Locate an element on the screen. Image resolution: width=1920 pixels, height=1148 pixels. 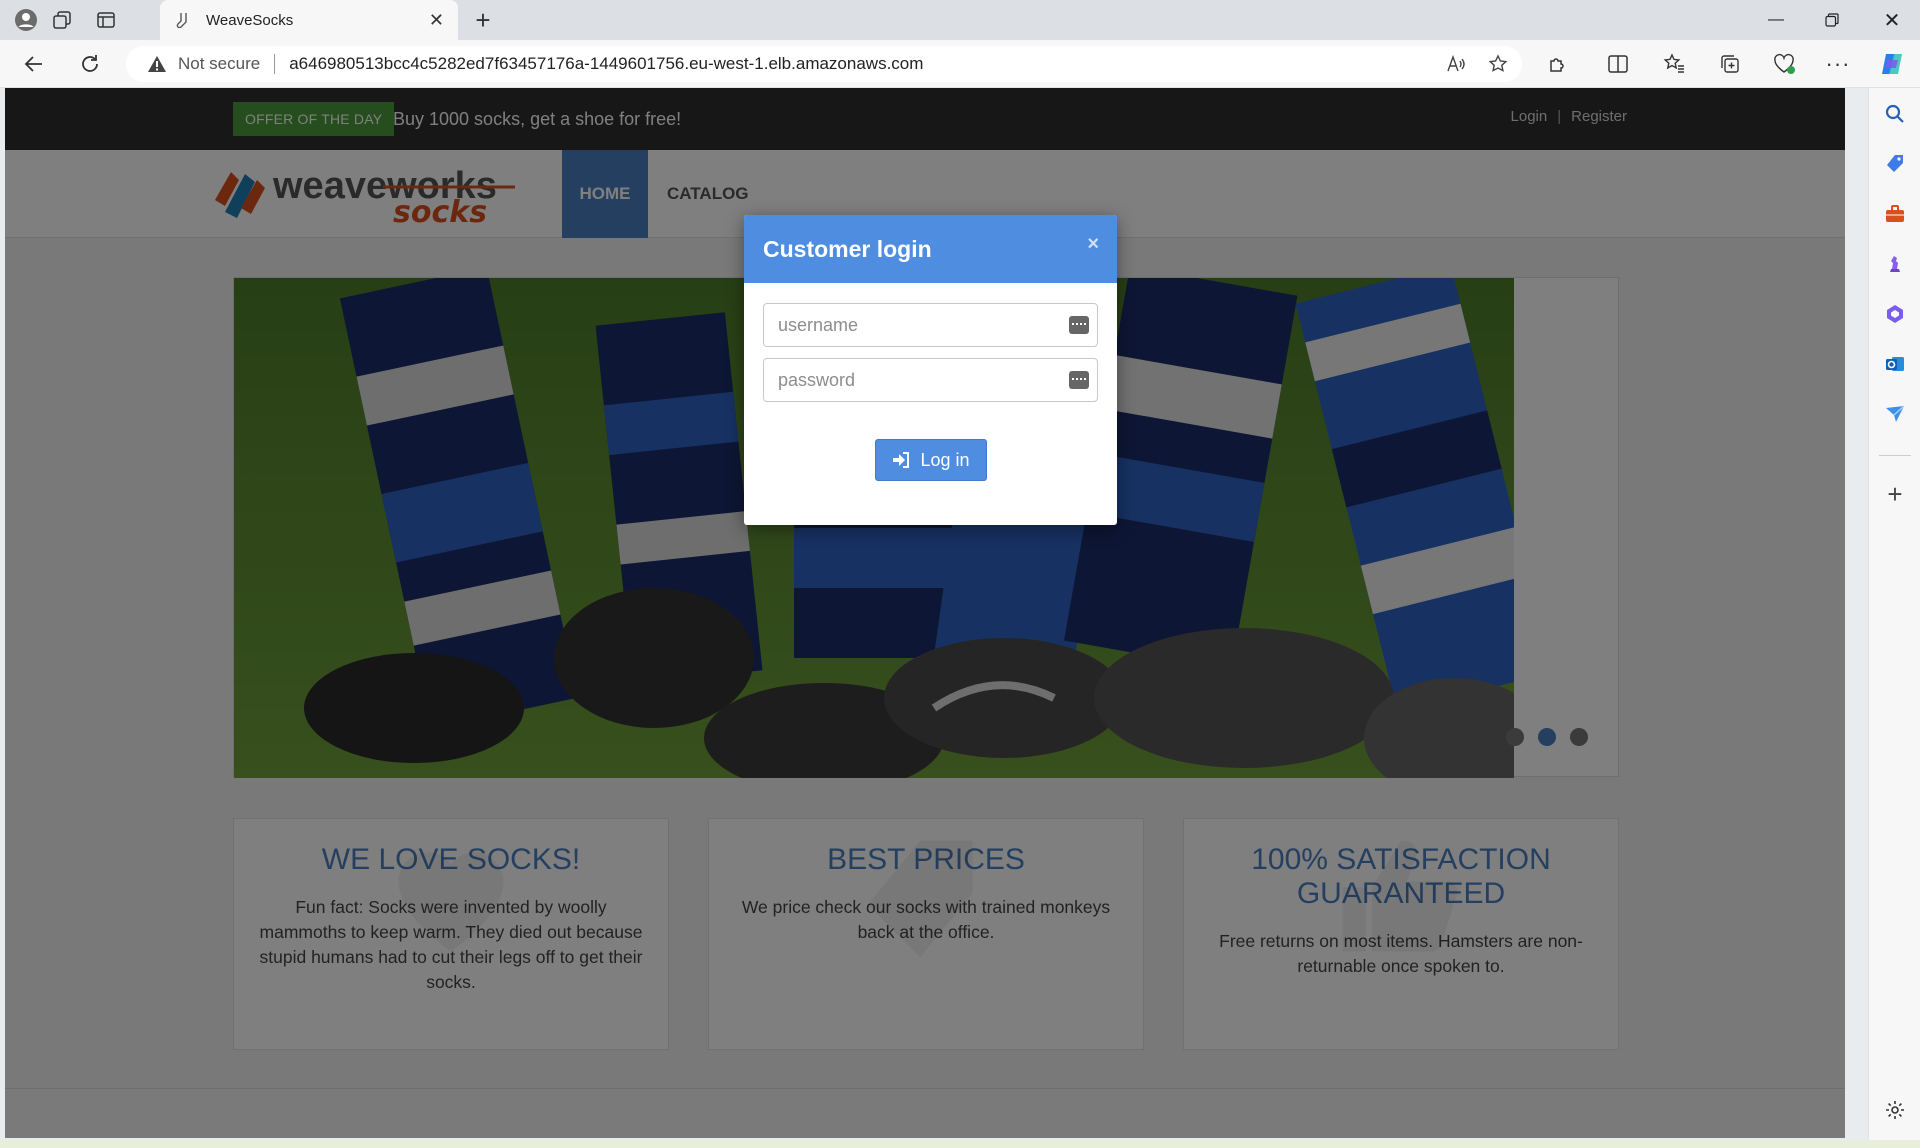
username-field is located at coordinates (930, 325).